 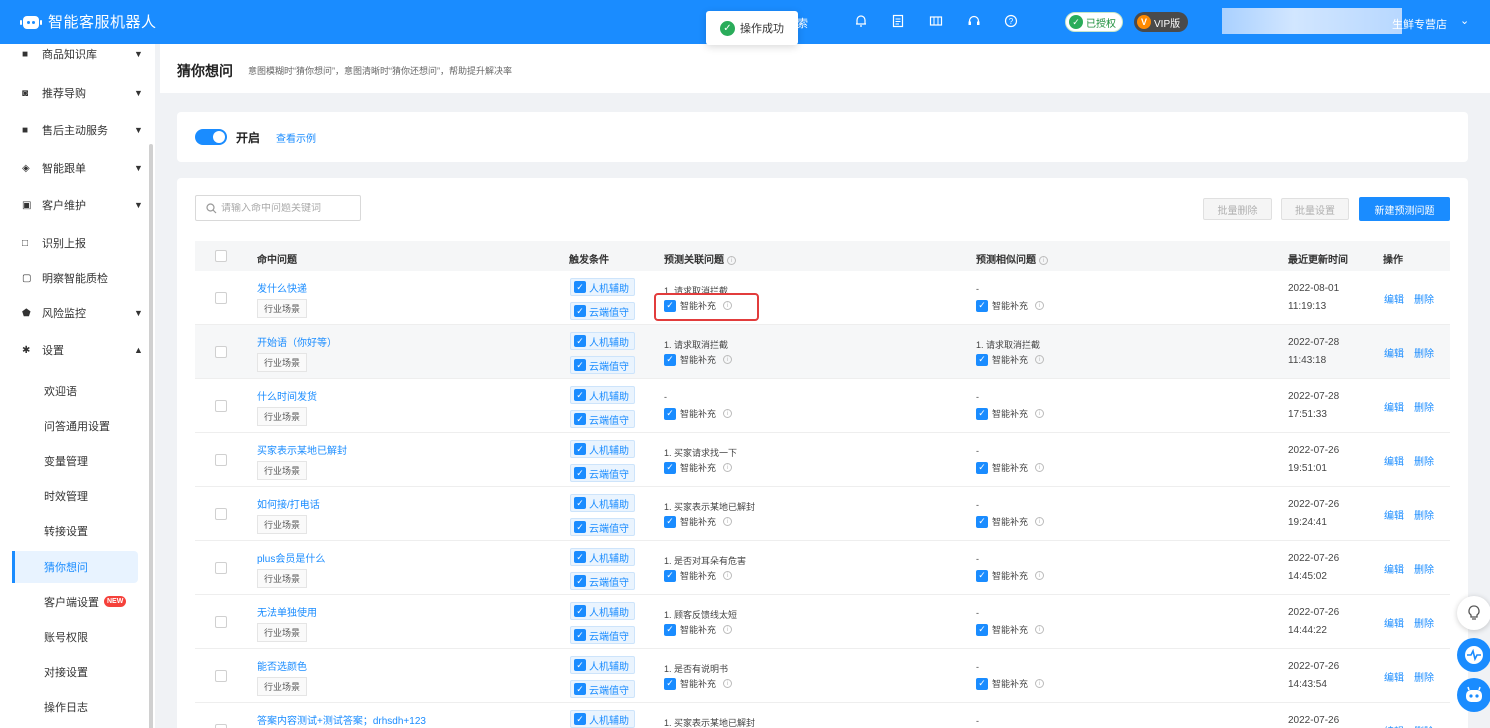 I want to click on new-prediction-button: 新建预测问题, so click(x=1404, y=209).